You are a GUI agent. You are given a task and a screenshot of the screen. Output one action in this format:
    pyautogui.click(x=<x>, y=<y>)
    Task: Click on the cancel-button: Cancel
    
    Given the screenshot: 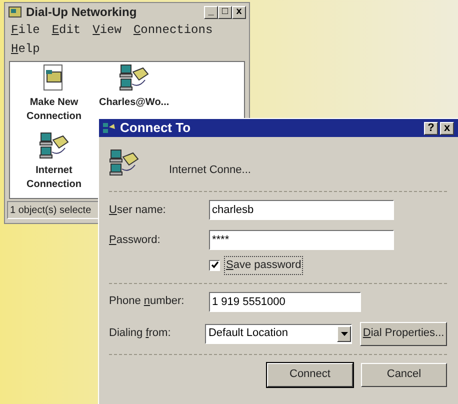 What is the action you would take?
    pyautogui.click(x=404, y=374)
    